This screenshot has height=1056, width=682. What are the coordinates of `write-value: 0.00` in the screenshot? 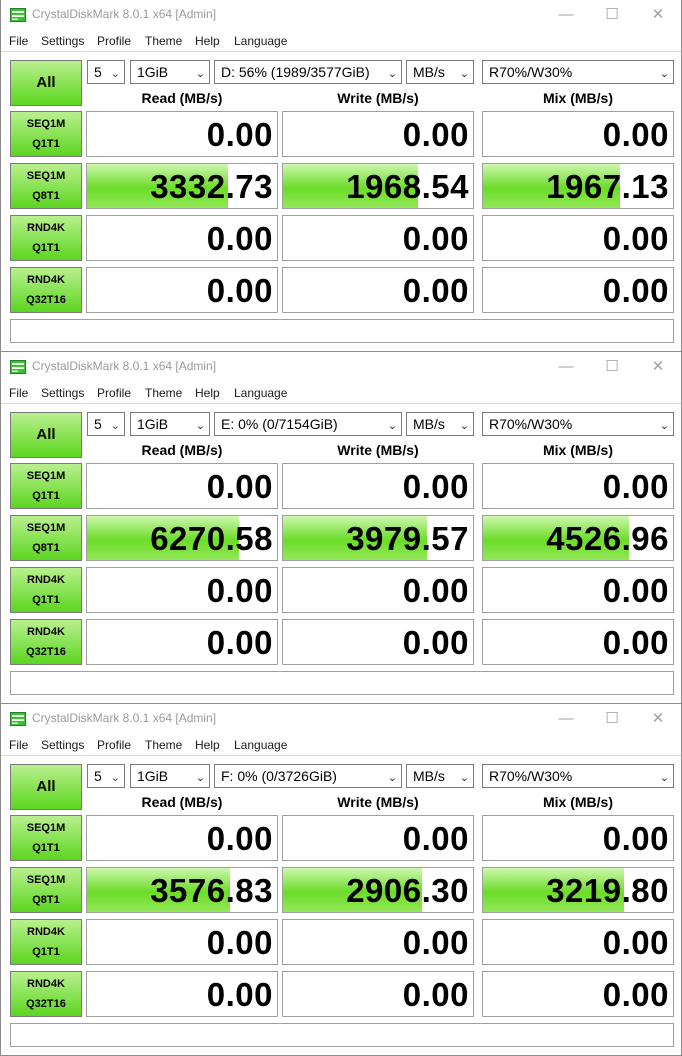 It's located at (435, 238).